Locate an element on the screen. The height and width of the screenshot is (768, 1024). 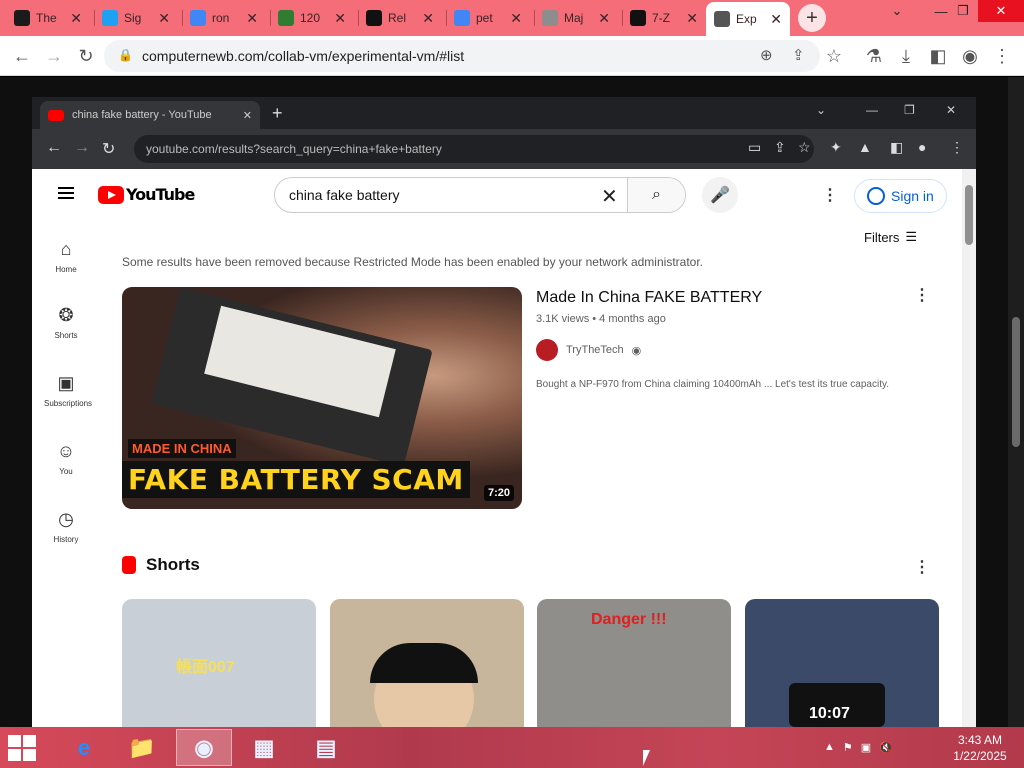
vm-new-tab-button: + is located at coordinates (277, 113).